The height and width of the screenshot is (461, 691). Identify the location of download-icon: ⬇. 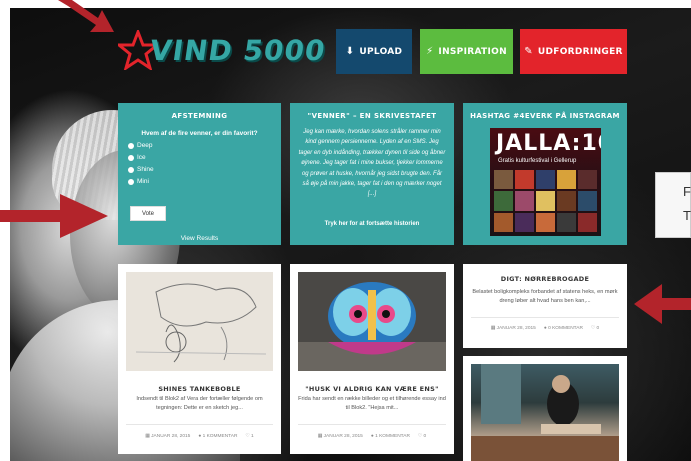
(350, 51).